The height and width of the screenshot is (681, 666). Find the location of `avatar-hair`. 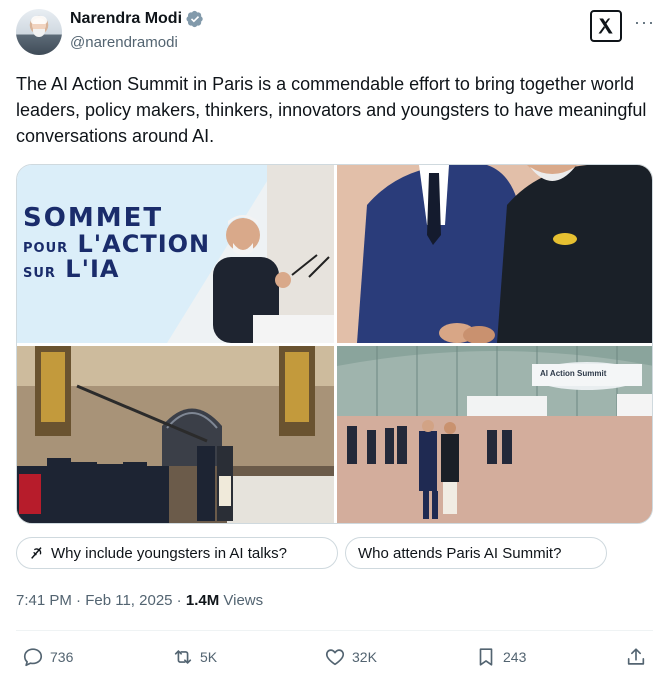

avatar-hair is located at coordinates (39, 20).